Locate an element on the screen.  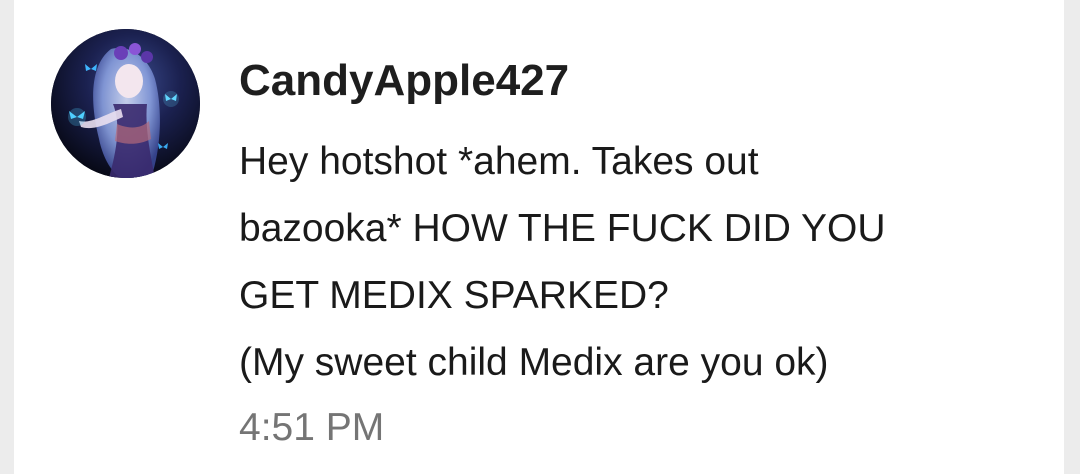
message-line: Hey hotshot *ahem. Takes out is located at coordinates (499, 161).